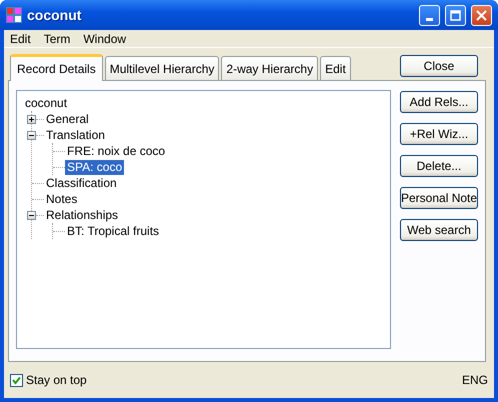 This screenshot has height=402, width=498. I want to click on tree-item: FRE: noix de coco, so click(116, 151).